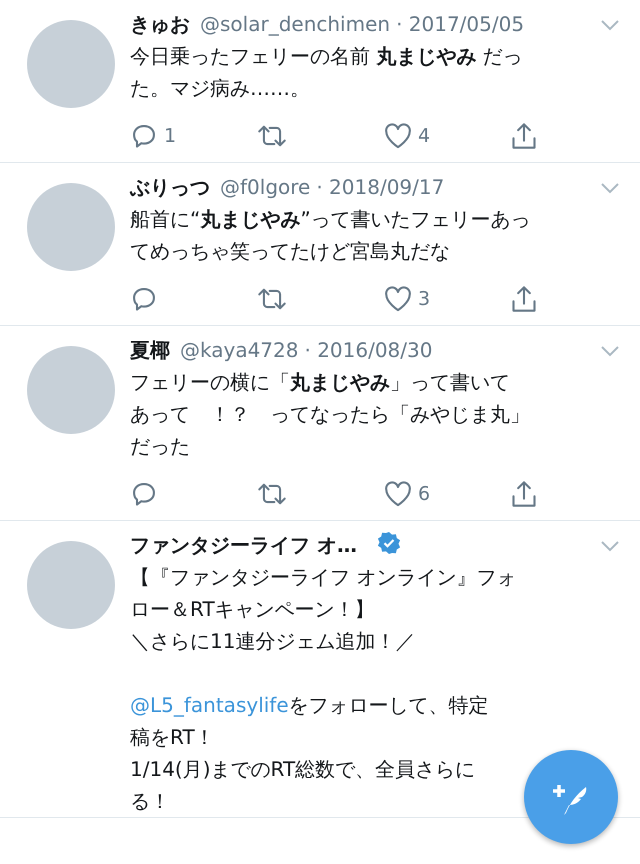  I want to click on tweet-text-line: 1/14(月)までのRT総数で、全員さらに, so click(303, 769).